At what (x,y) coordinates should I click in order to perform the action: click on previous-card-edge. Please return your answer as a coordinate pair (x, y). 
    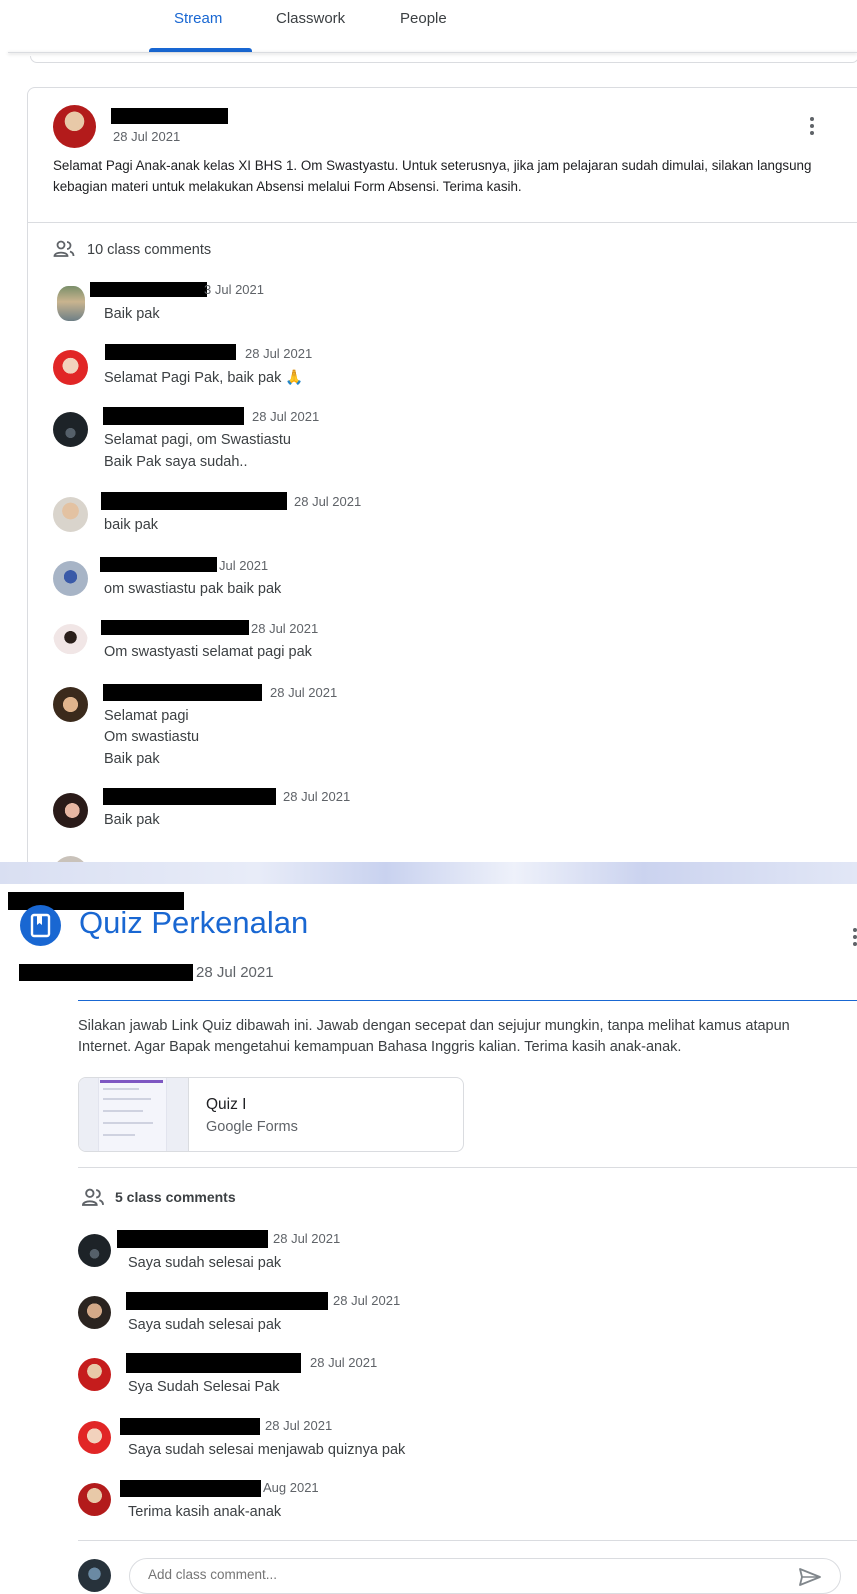
    Looking at the image, I should click on (443, 59).